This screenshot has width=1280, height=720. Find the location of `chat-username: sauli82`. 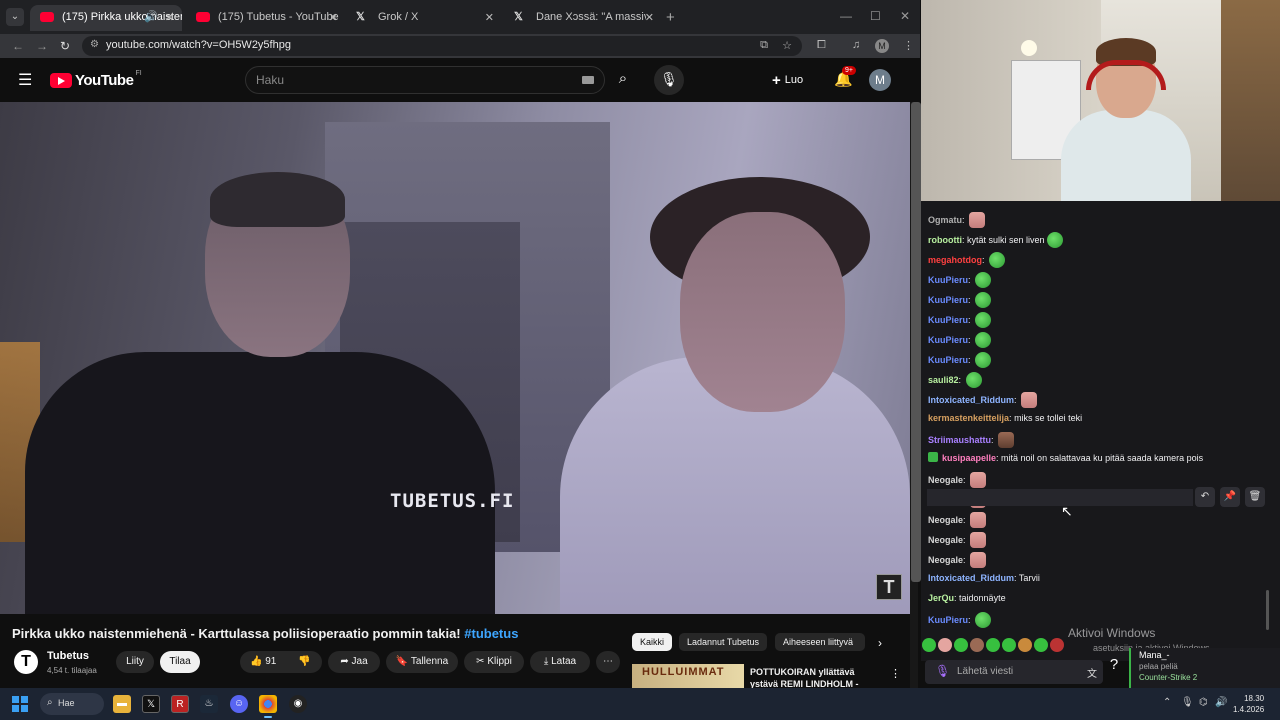

chat-username: sauli82 is located at coordinates (943, 380).